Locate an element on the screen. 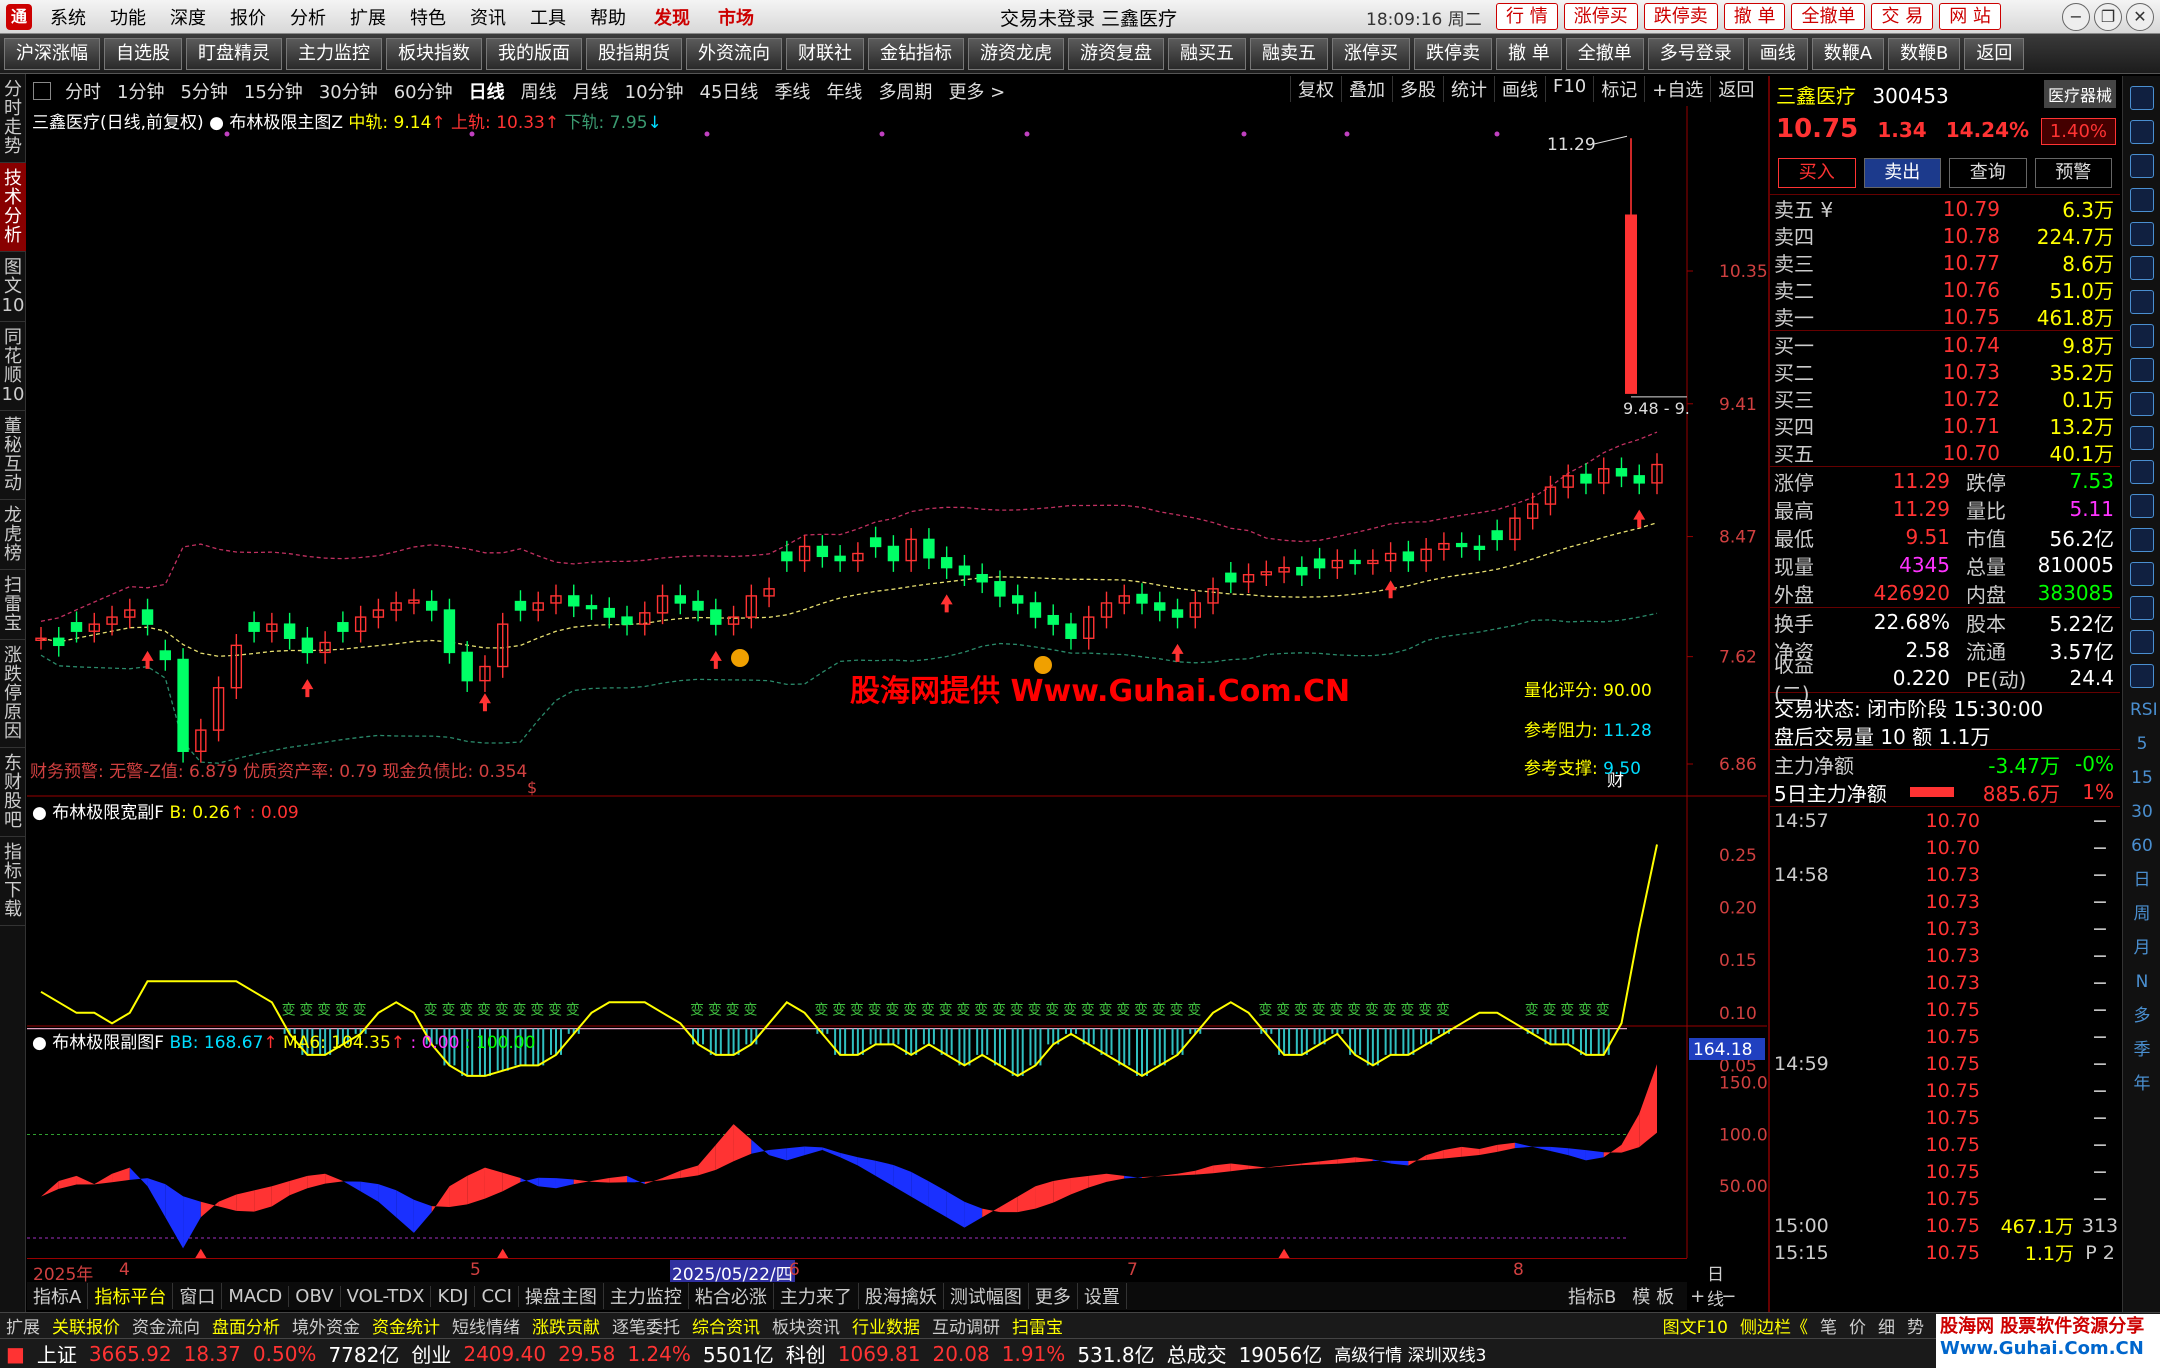  status-tab: 板块资讯 is located at coordinates (806, 1325).